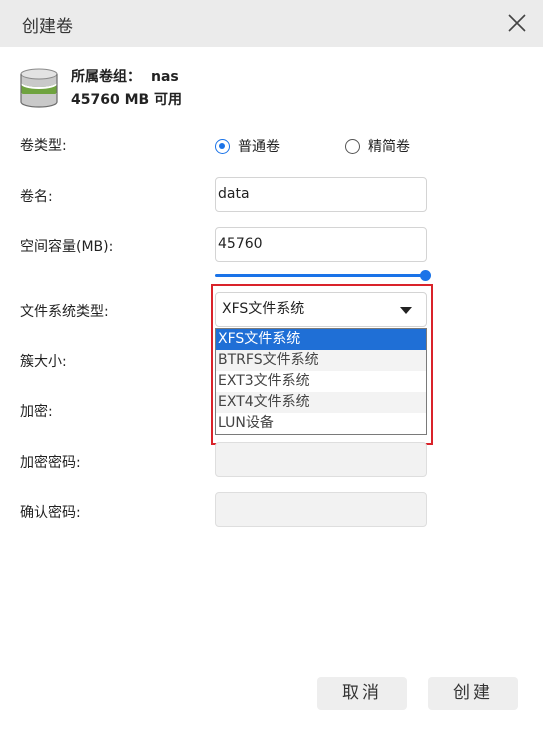 The image size is (543, 748). I want to click on volume-name-input: data, so click(321, 194).